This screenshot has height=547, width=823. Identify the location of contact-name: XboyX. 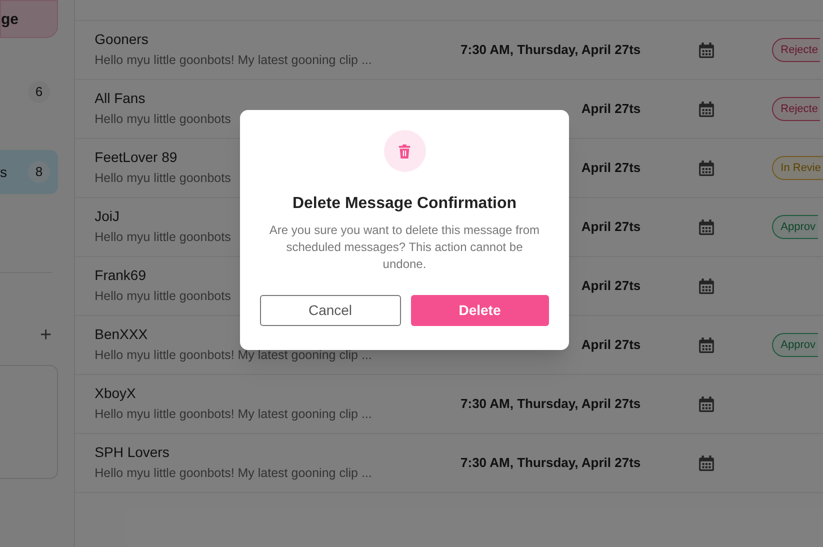
(115, 394).